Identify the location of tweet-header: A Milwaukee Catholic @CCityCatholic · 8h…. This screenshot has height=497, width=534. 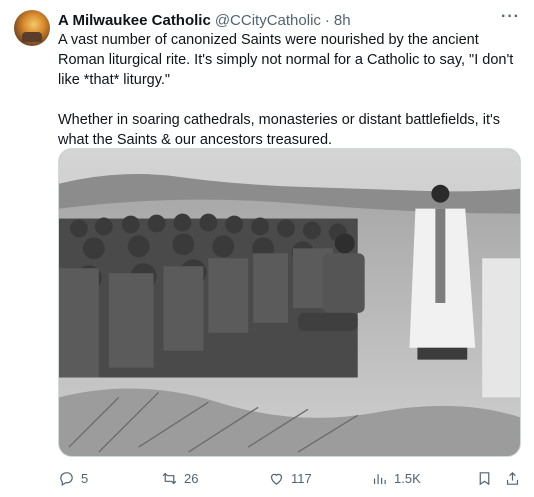
(289, 19).